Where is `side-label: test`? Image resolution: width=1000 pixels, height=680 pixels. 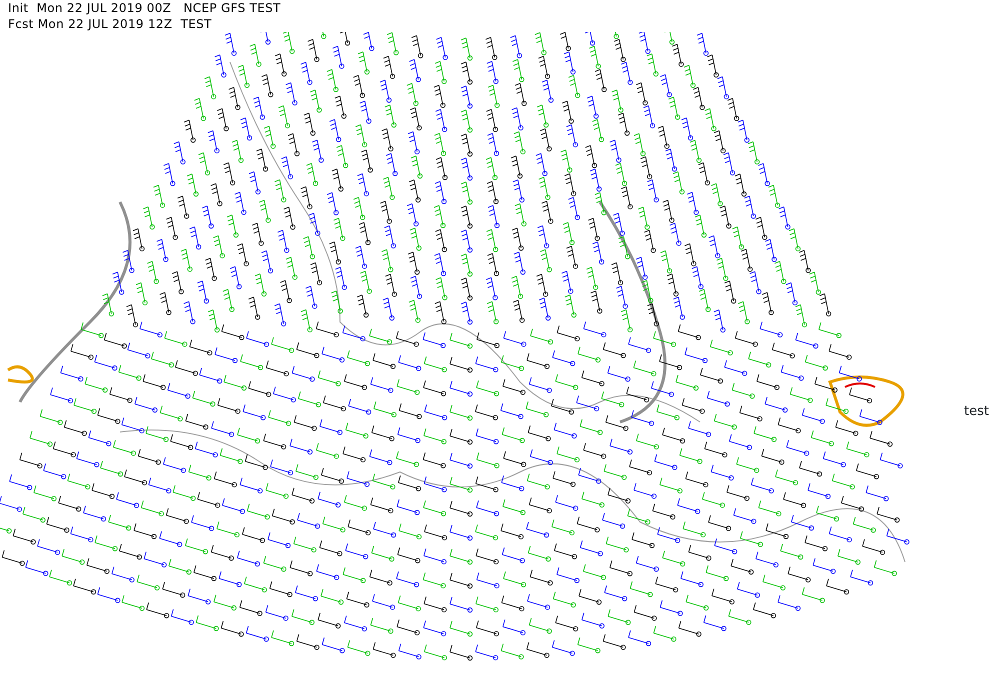
side-label: test is located at coordinates (976, 410).